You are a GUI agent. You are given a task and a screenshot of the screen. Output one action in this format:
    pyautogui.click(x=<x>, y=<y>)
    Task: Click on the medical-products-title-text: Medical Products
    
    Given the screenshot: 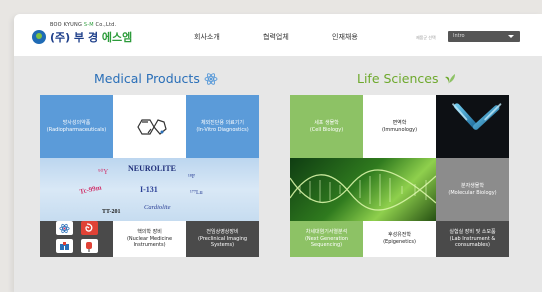 What is the action you would take?
    pyautogui.click(x=147, y=78)
    